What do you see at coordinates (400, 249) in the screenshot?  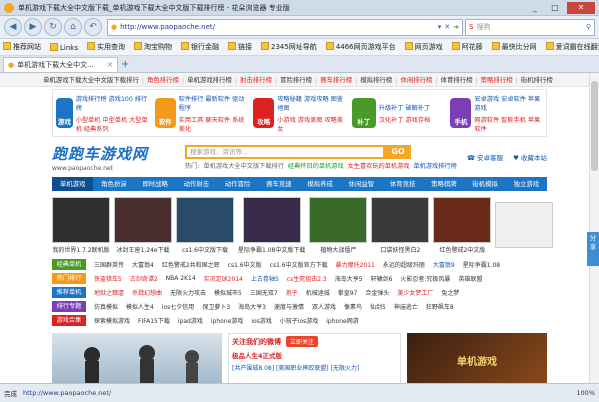 I see `game-name: 口袋妖怪黑白2` at bounding box center [400, 249].